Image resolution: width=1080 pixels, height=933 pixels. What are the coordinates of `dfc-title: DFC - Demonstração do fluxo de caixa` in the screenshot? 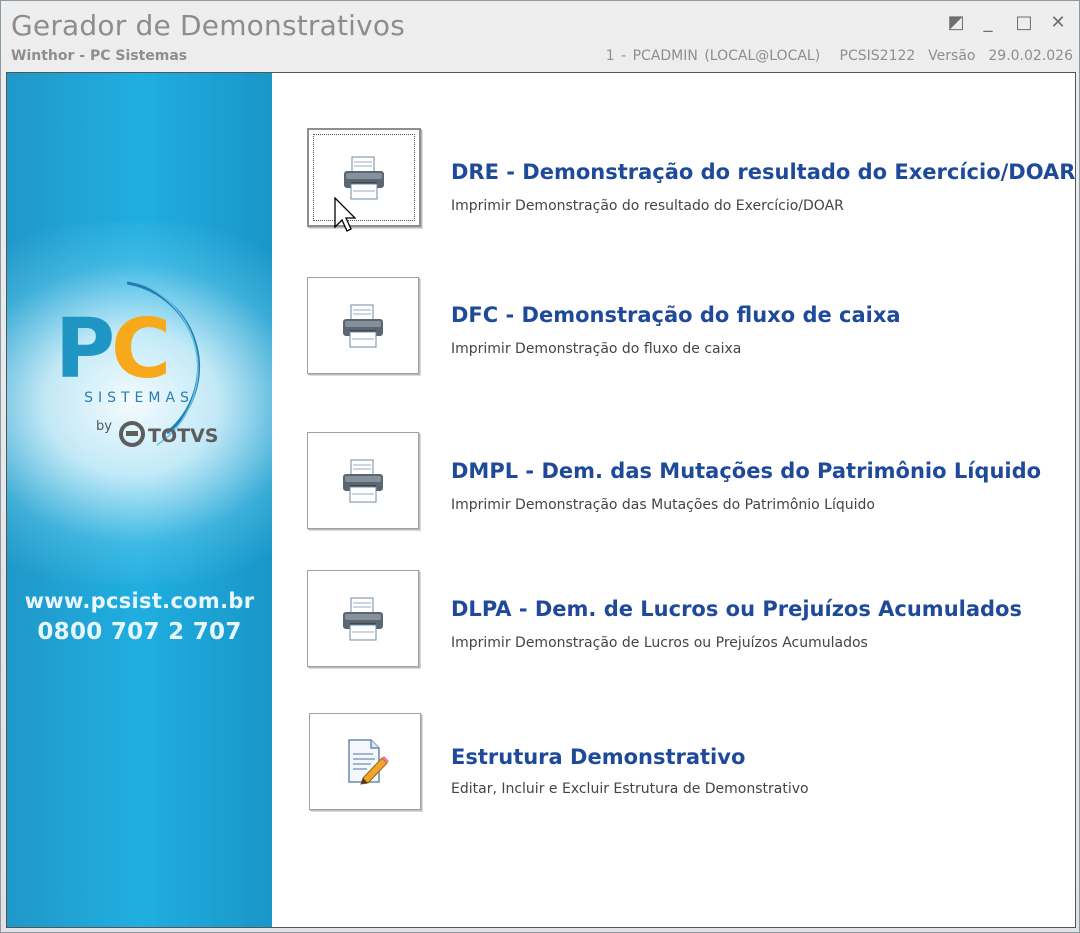 It's located at (676, 315).